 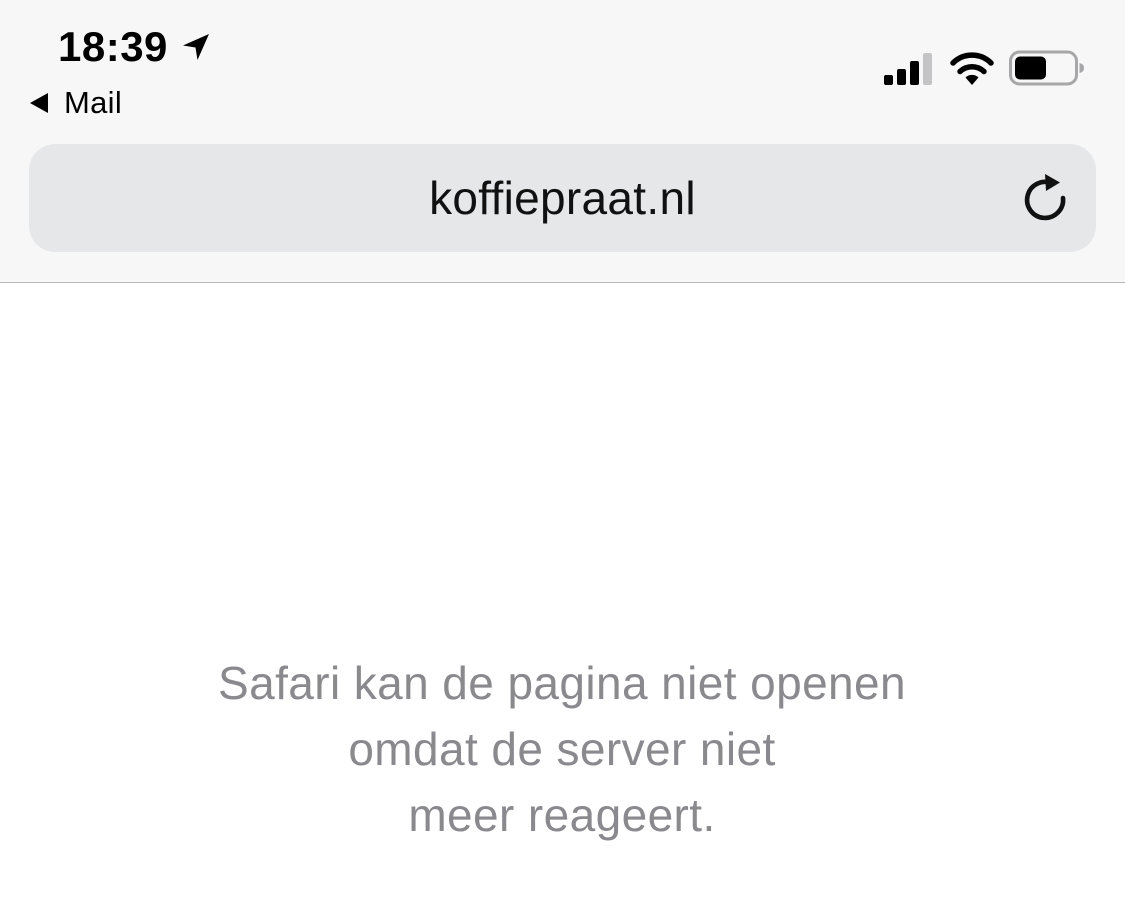 I want to click on wifi-icon, so click(x=972, y=68).